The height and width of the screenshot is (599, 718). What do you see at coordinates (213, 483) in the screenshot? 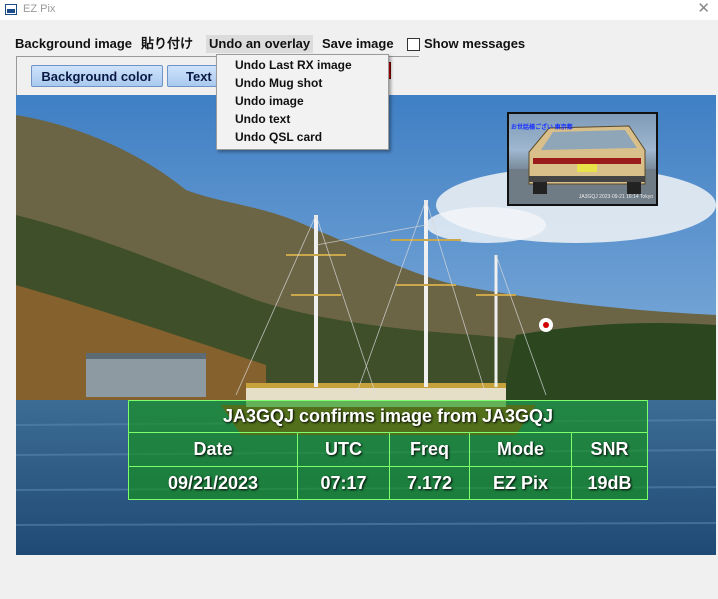
I see `qsl-value-date: 09/21/2023` at bounding box center [213, 483].